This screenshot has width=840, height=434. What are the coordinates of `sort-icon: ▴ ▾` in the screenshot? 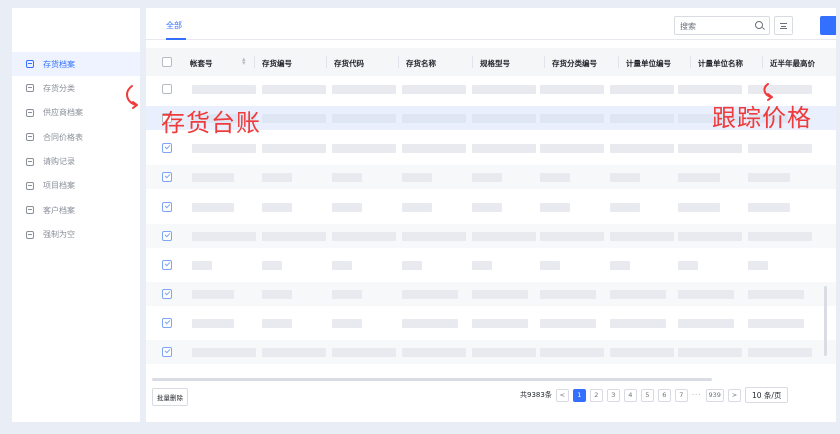 It's located at (244, 61).